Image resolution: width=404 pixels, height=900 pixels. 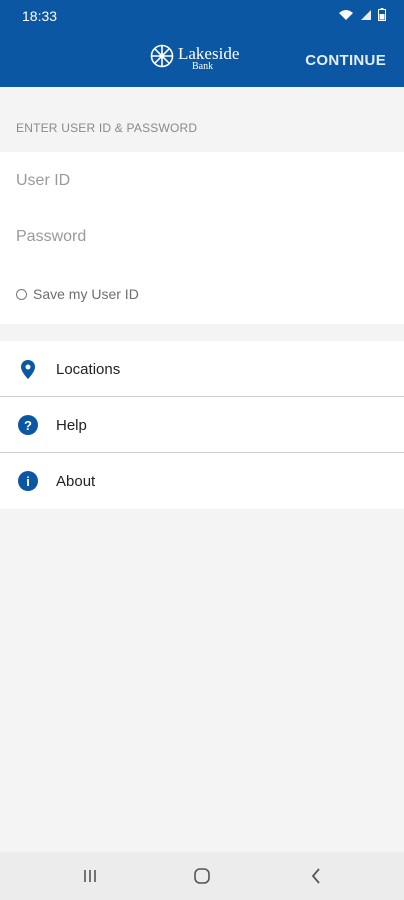 What do you see at coordinates (88, 369) in the screenshot?
I see `menu-item-label: Locations` at bounding box center [88, 369].